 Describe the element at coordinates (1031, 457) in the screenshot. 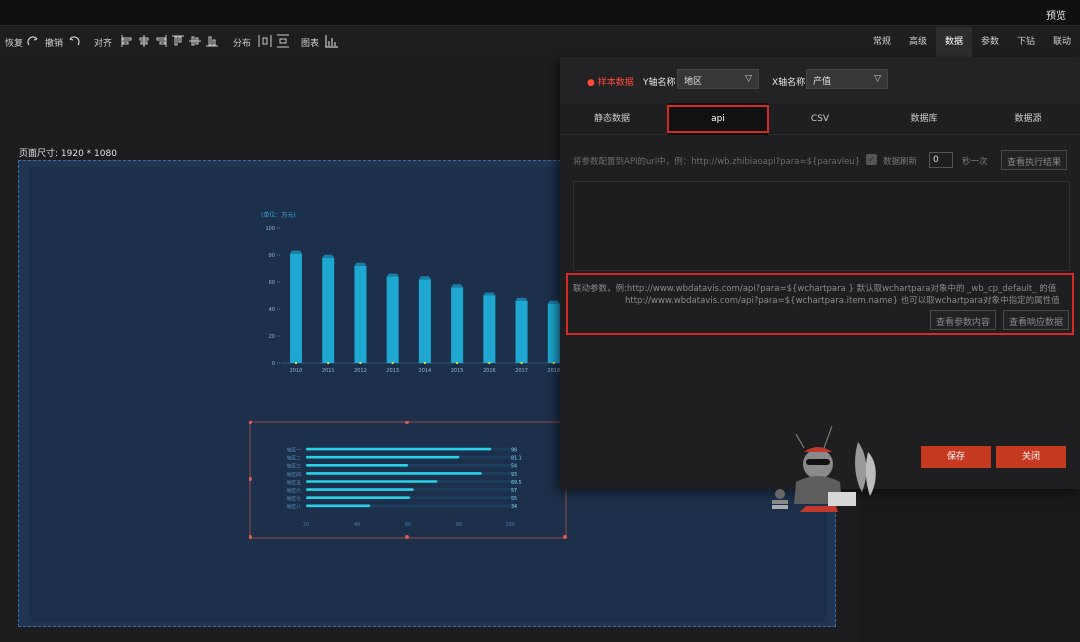

I see `close-button: 关闭` at that location.